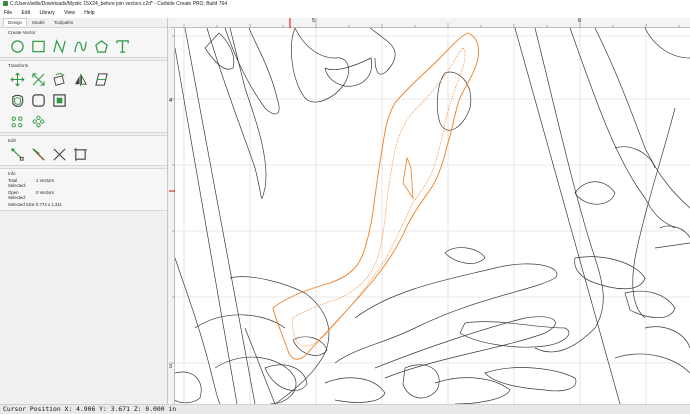  I want to click on rectangle-icon, so click(38, 46).